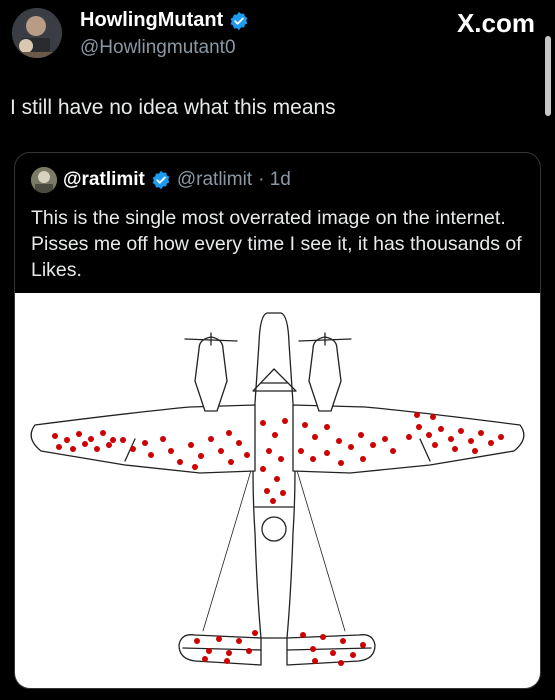 The width and height of the screenshot is (555, 700). I want to click on x-logo-icon: X.com, so click(495, 23).